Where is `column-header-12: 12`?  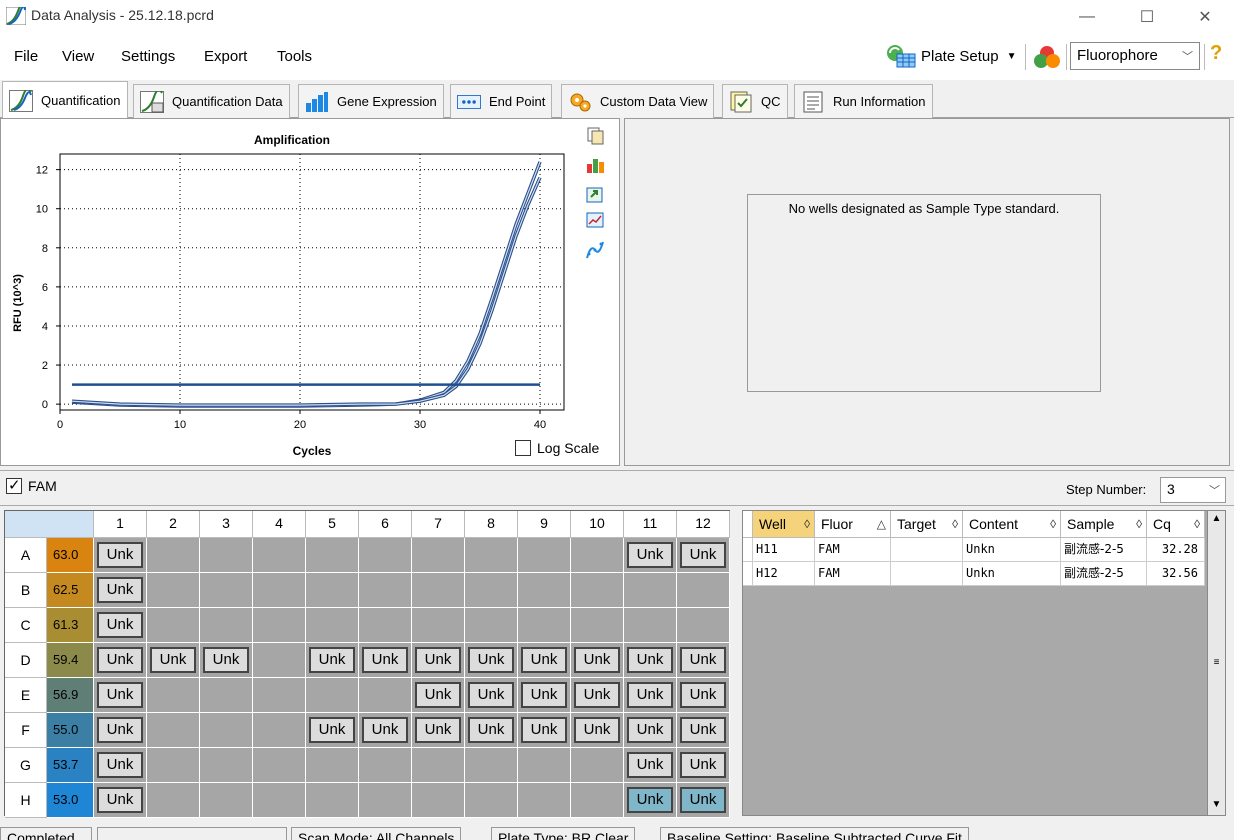 column-header-12: 12 is located at coordinates (703, 524).